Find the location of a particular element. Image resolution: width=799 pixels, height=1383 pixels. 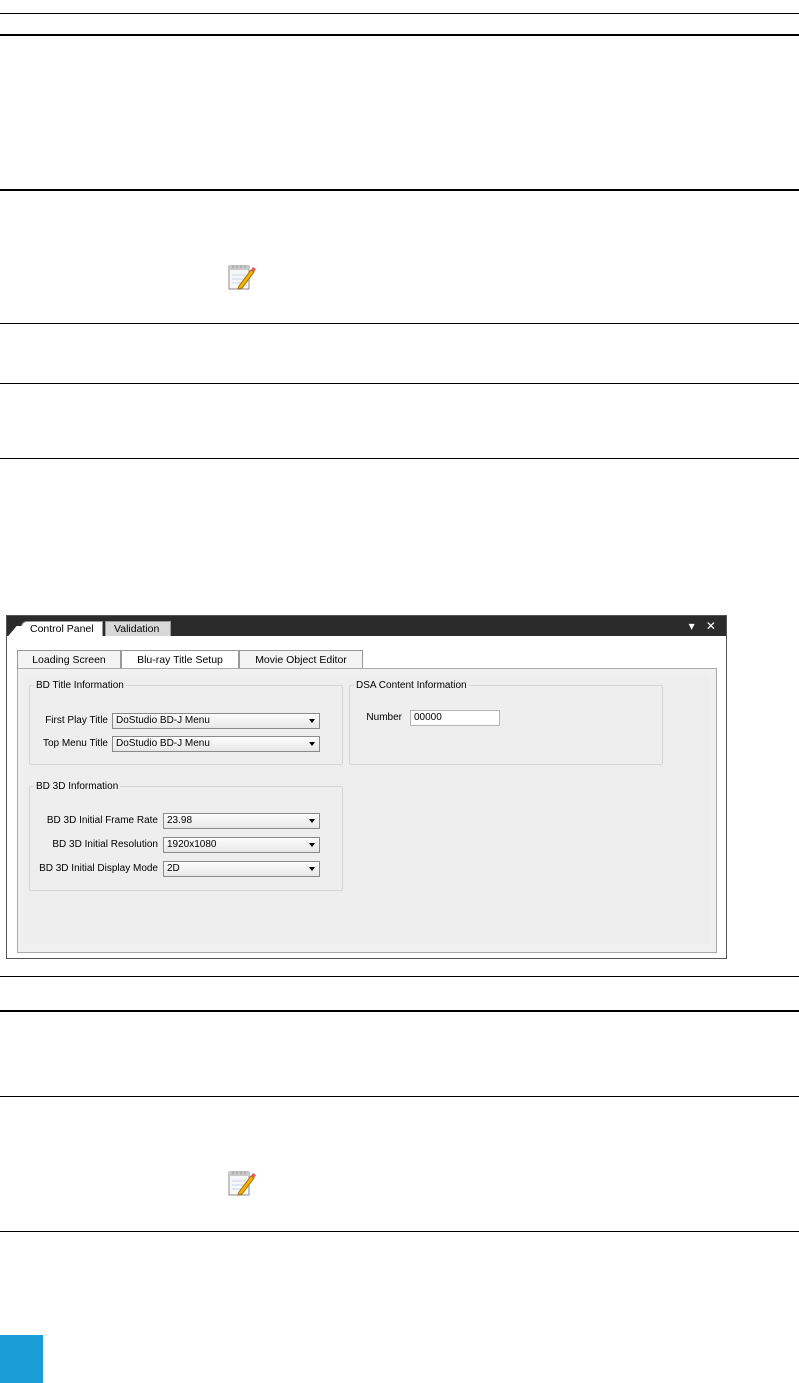

display-mode-label: BD 3D Initial Display Mode is located at coordinates (98, 868).